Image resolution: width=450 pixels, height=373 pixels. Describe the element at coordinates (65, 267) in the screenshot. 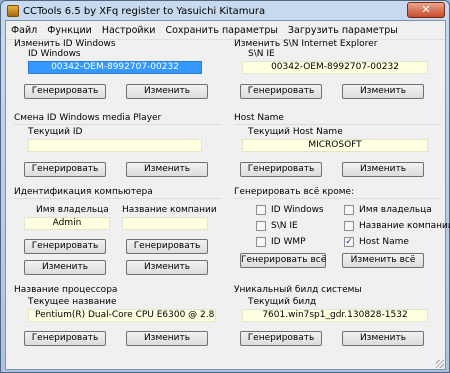

I see `owner-change-button: Изменить` at that location.